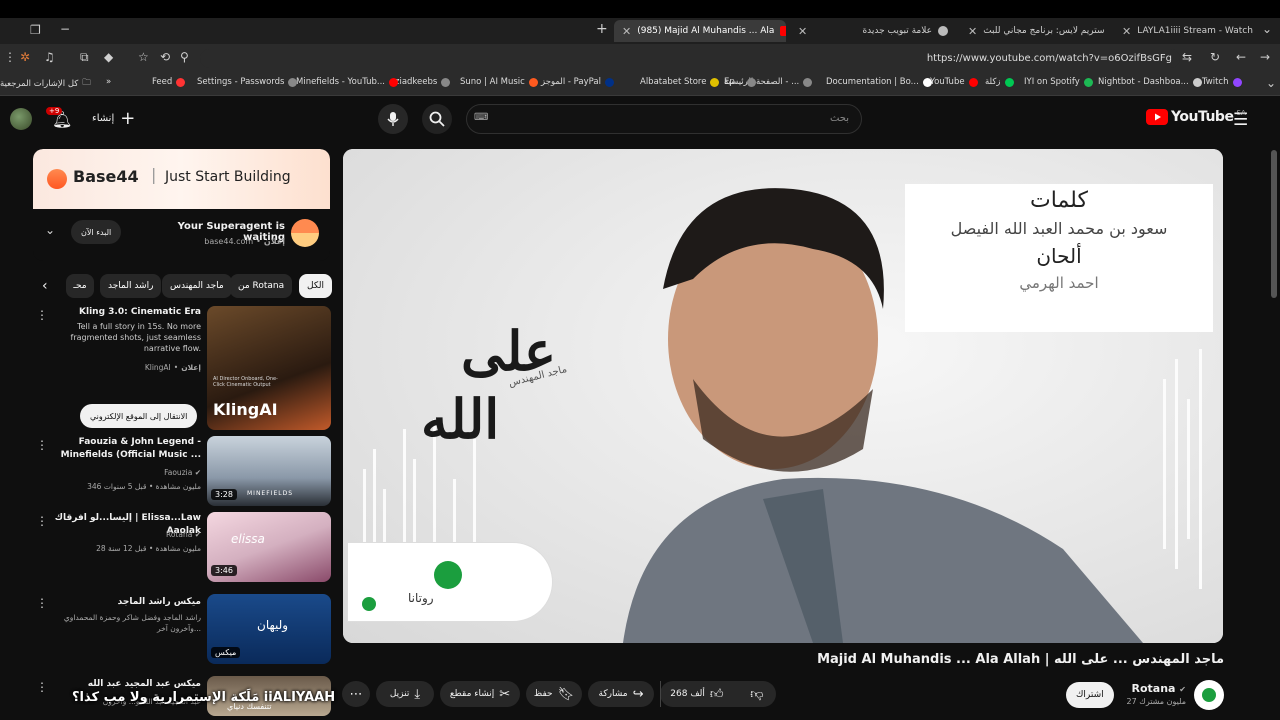 Image resolution: width=1280 pixels, height=720 pixels. Describe the element at coordinates (269, 629) in the screenshot. I see `thumbnail: وليهان ميكس` at that location.